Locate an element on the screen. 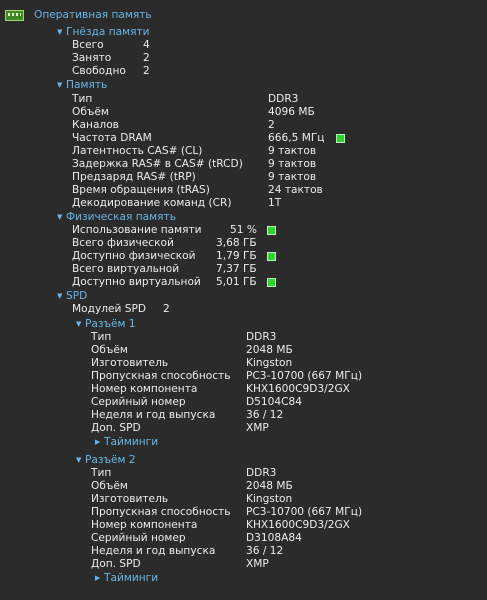 The image size is (487, 600). section-slot-1-label: Разъём 1 is located at coordinates (110, 324).